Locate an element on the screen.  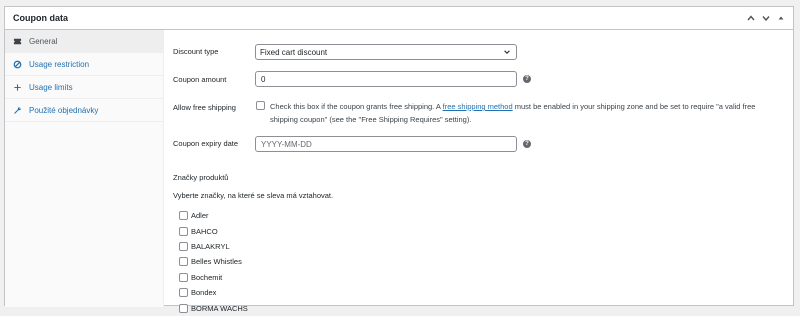
brand-item: Bochemit is located at coordinates (213, 277).